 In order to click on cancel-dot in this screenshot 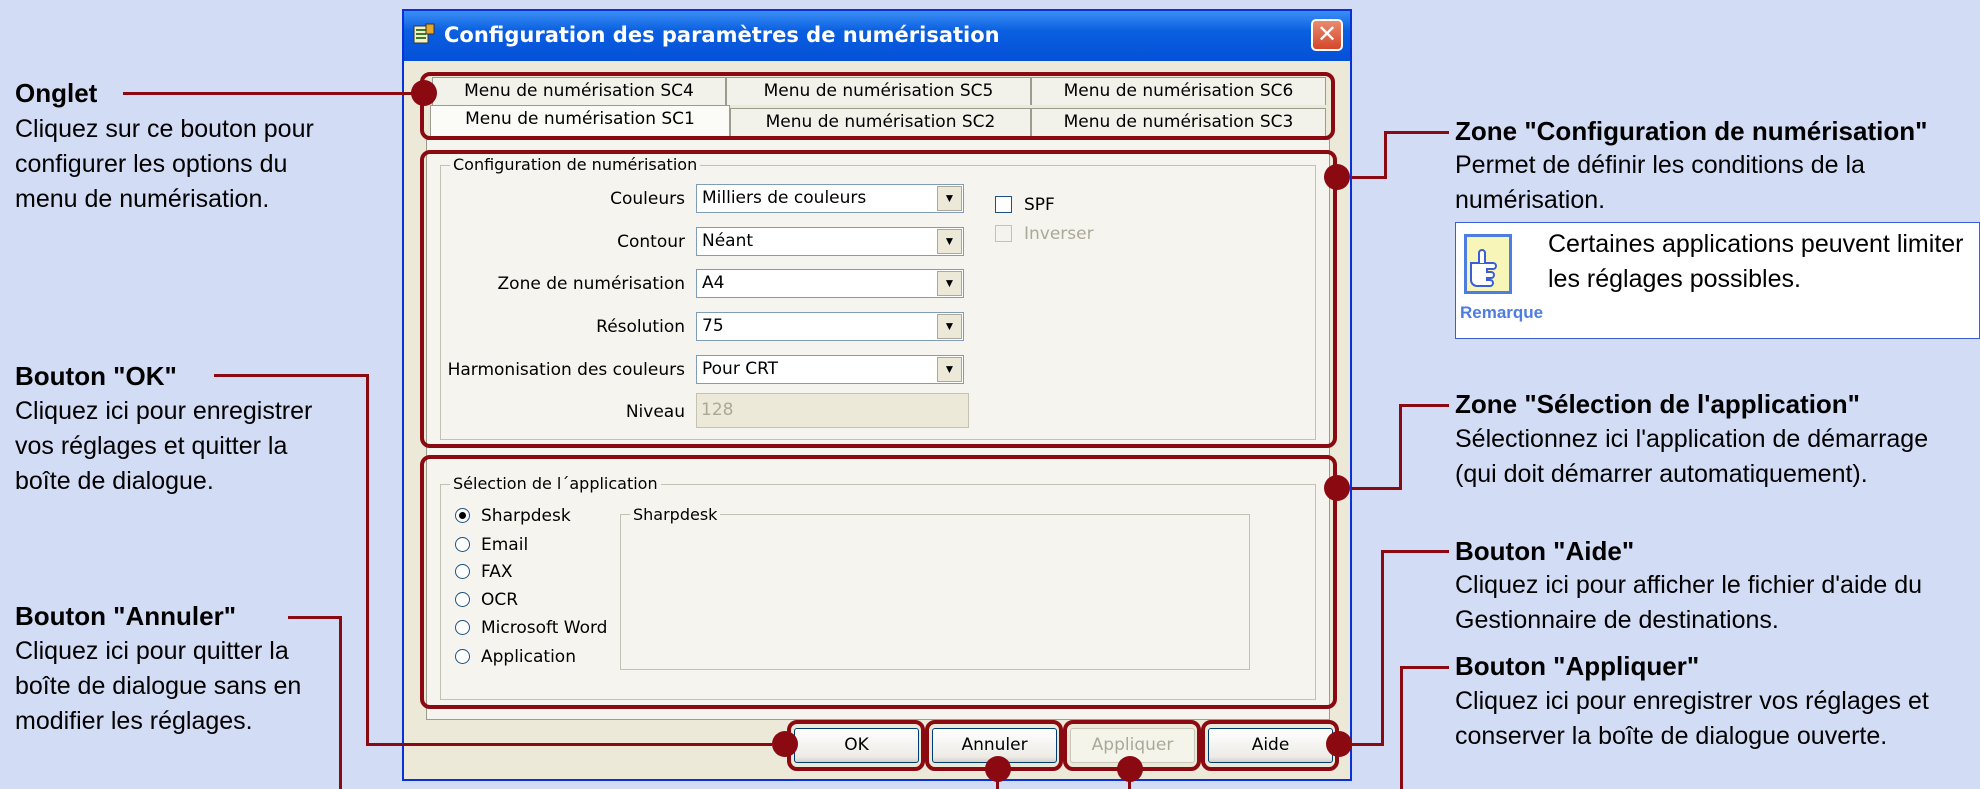, I will do `click(998, 769)`.